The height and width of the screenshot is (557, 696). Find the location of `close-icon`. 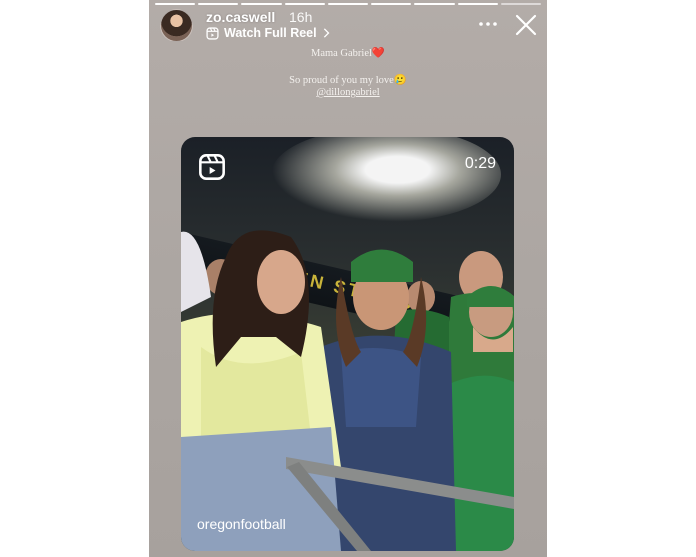

close-icon is located at coordinates (526, 25).